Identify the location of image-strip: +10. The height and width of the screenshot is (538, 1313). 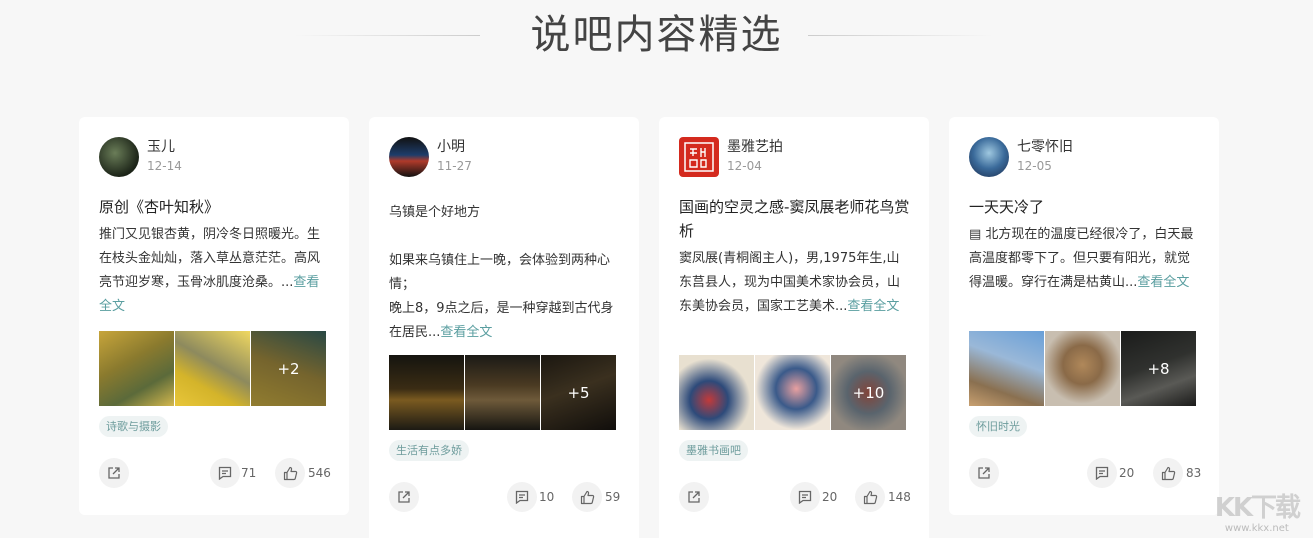
(793, 392).